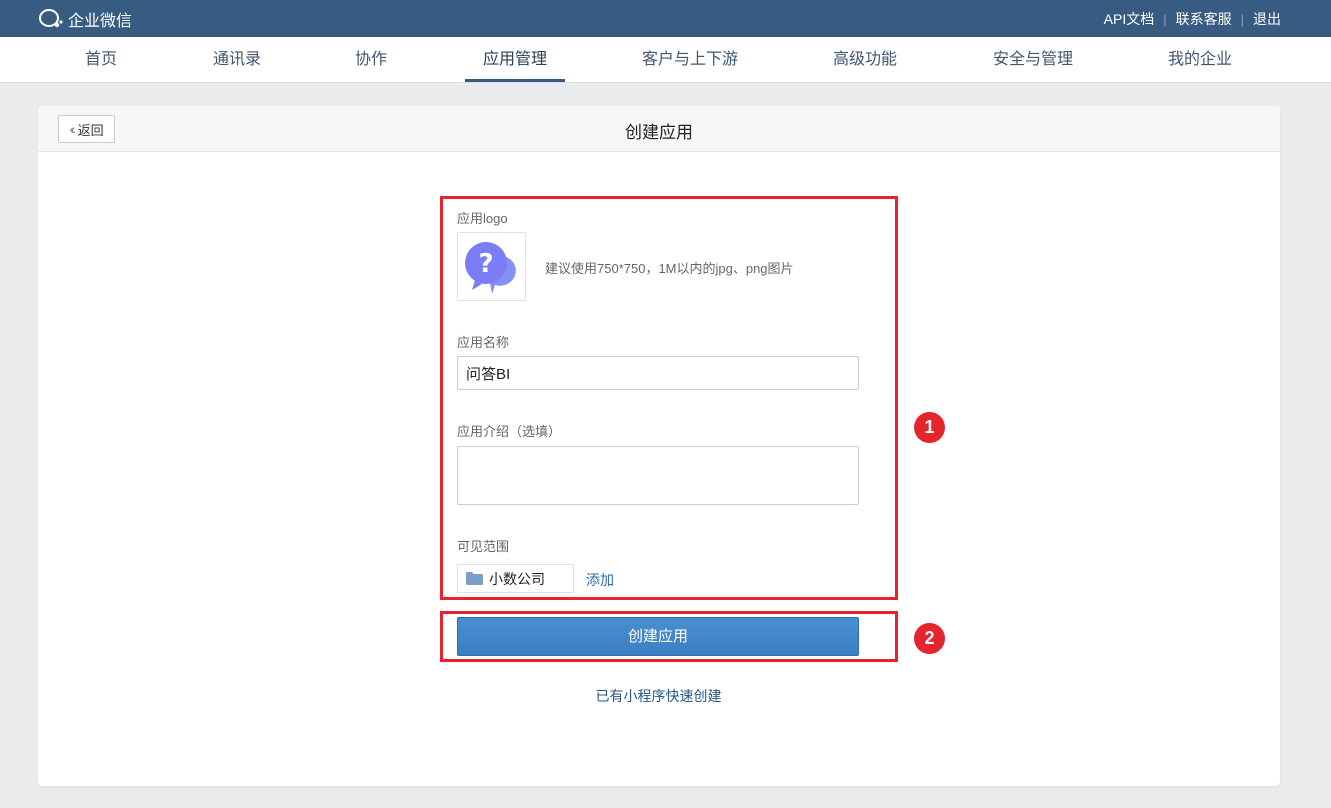  Describe the element at coordinates (515, 60) in the screenshot. I see `nav-item-app-management: 应用管理` at that location.